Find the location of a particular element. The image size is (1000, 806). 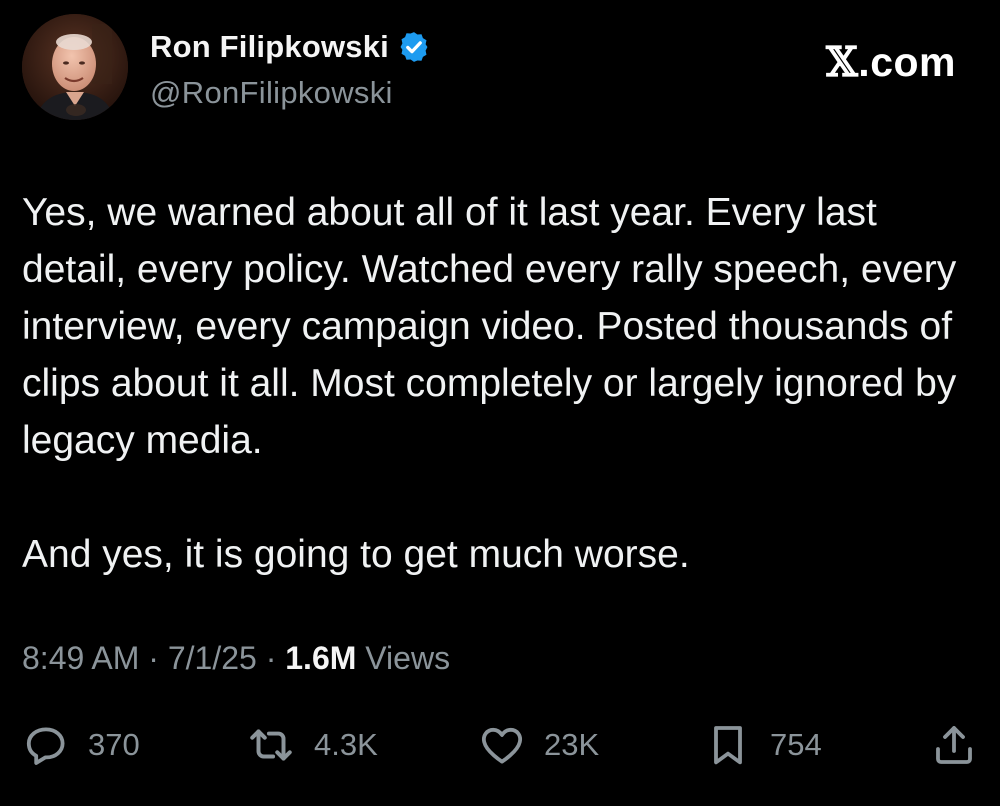

author-handle: @RonFilipkowski is located at coordinates (271, 93).